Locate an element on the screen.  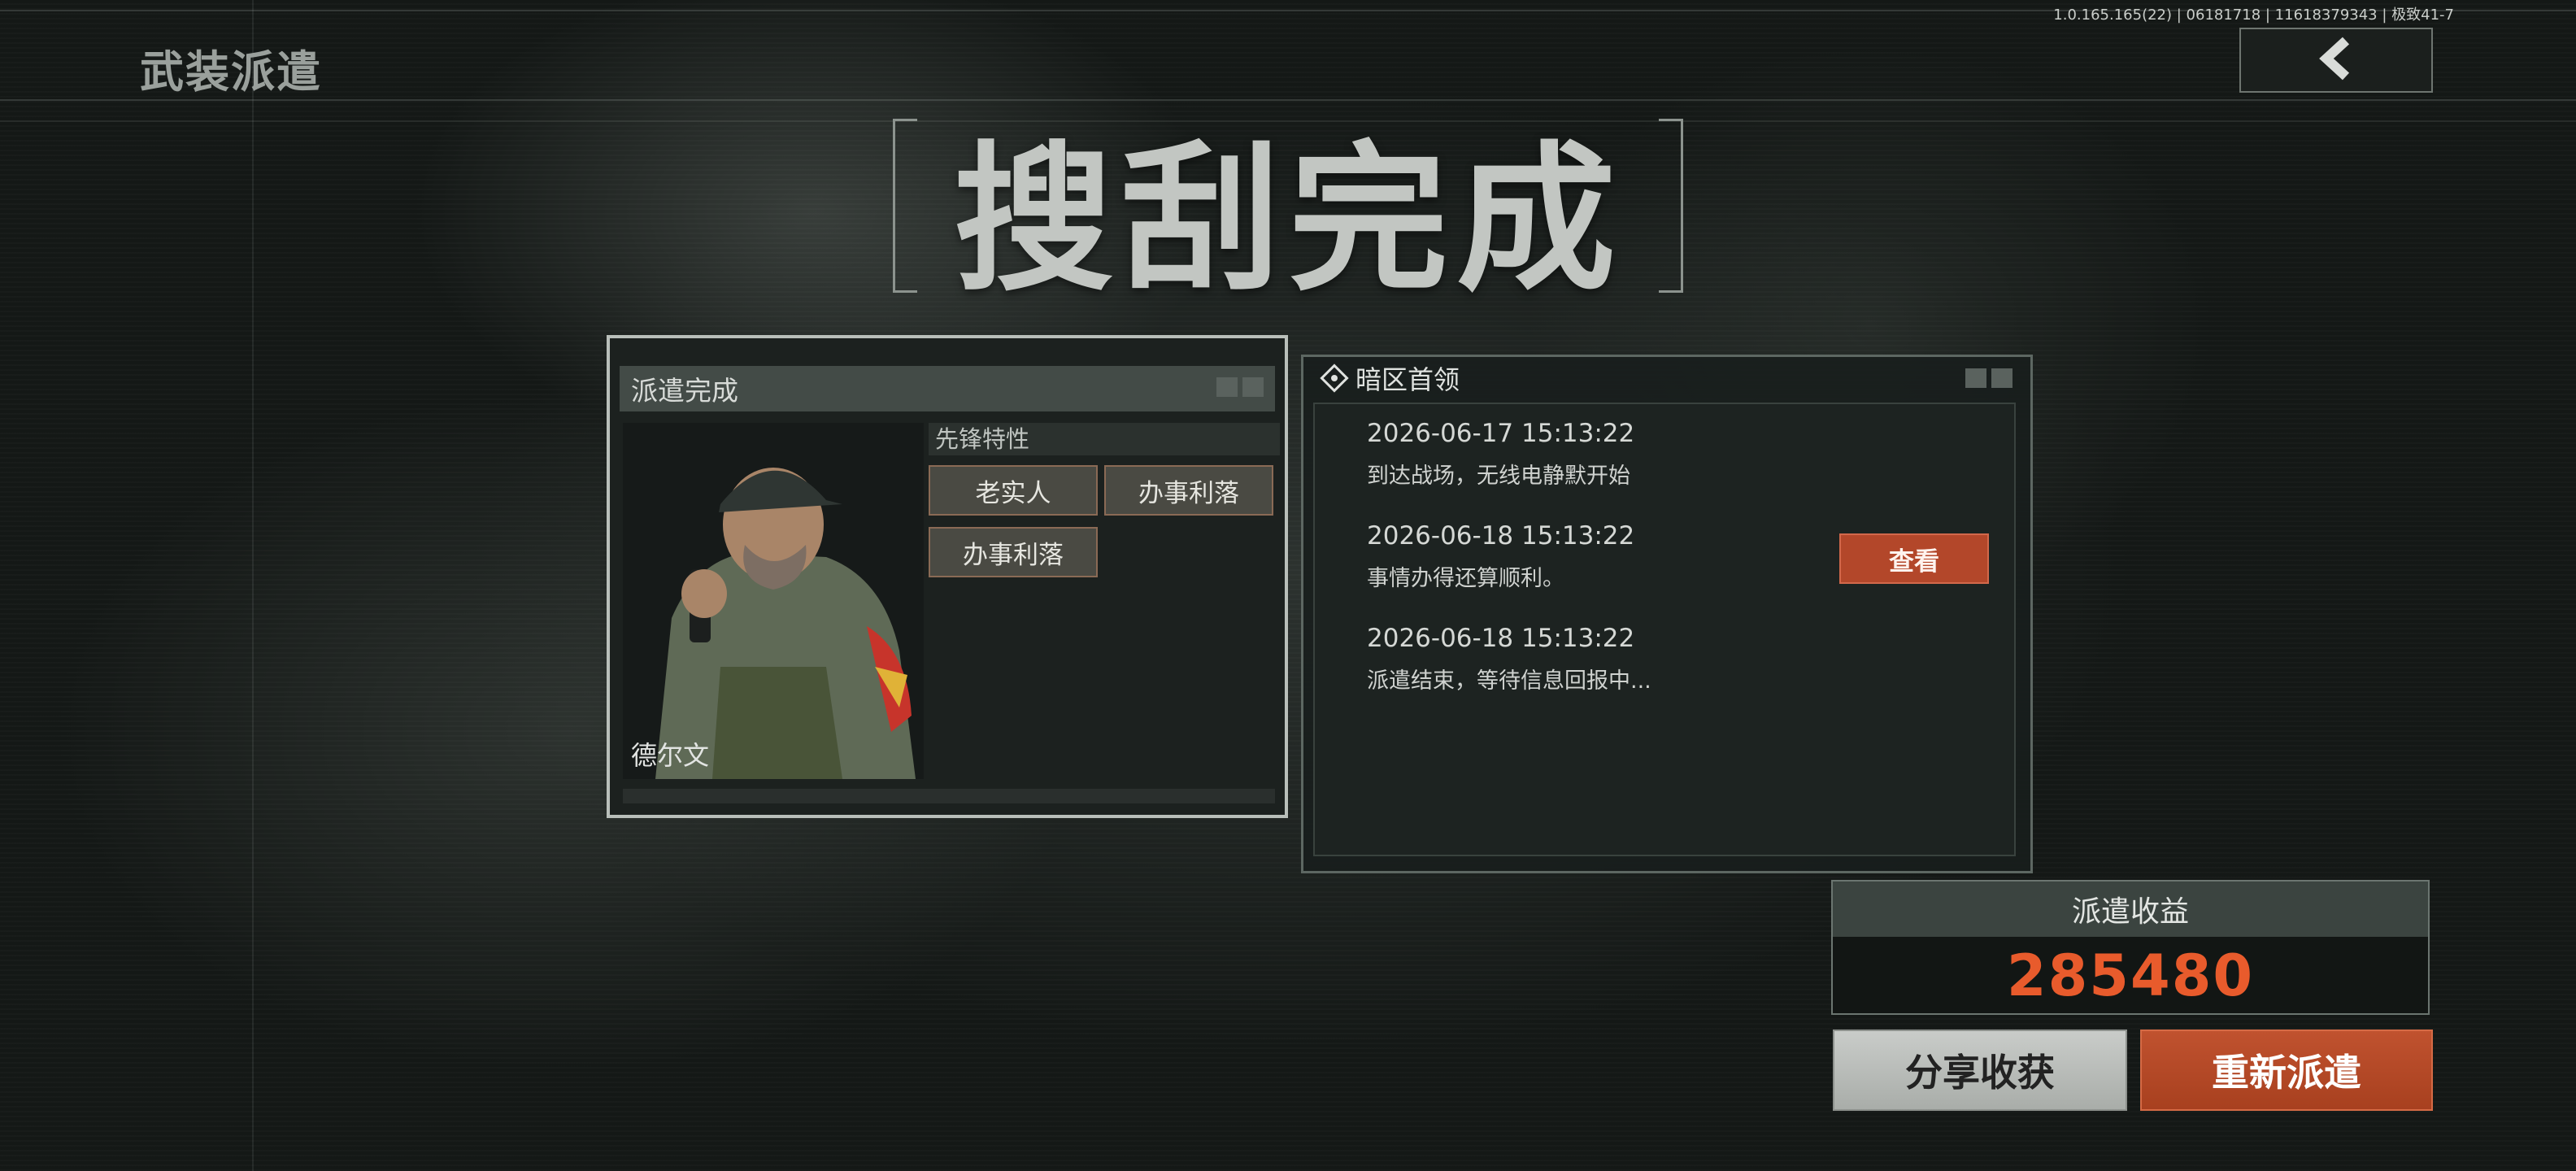
log-panel-title: 暗区首领 is located at coordinates (1408, 379).